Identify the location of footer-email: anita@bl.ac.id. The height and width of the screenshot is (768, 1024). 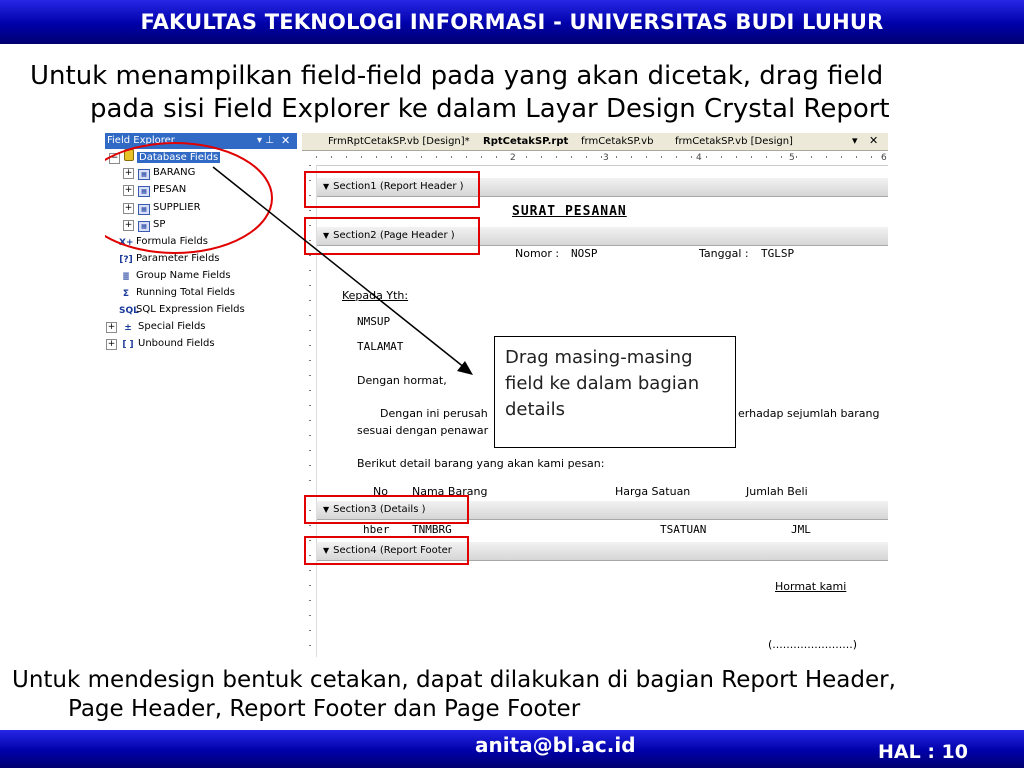
(555, 745).